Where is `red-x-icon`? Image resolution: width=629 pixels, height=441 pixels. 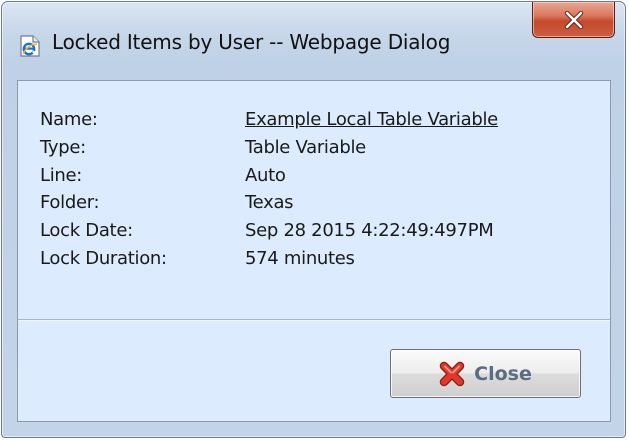 red-x-icon is located at coordinates (452, 374).